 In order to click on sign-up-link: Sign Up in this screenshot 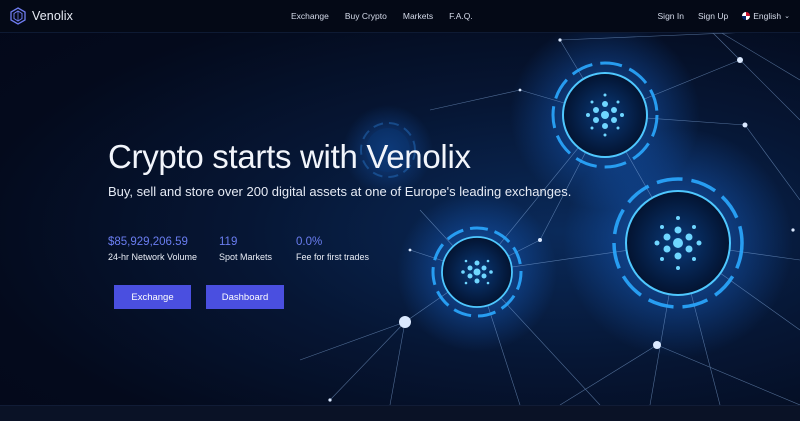, I will do `click(713, 16)`.